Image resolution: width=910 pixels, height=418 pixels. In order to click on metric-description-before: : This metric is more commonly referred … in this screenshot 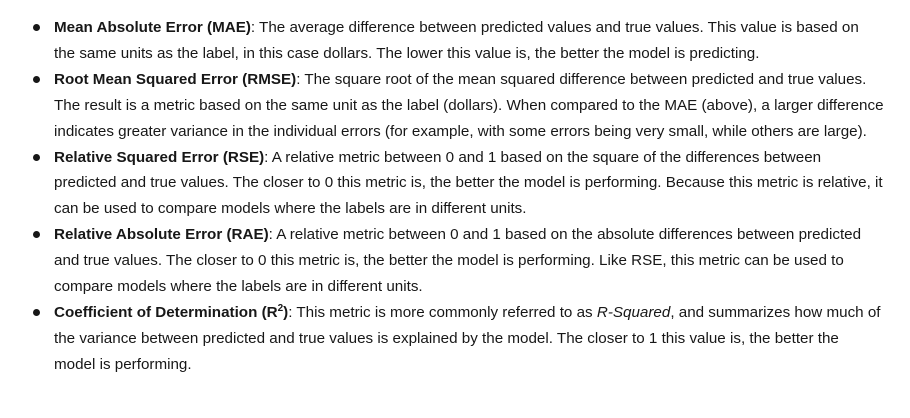, I will do `click(442, 312)`.